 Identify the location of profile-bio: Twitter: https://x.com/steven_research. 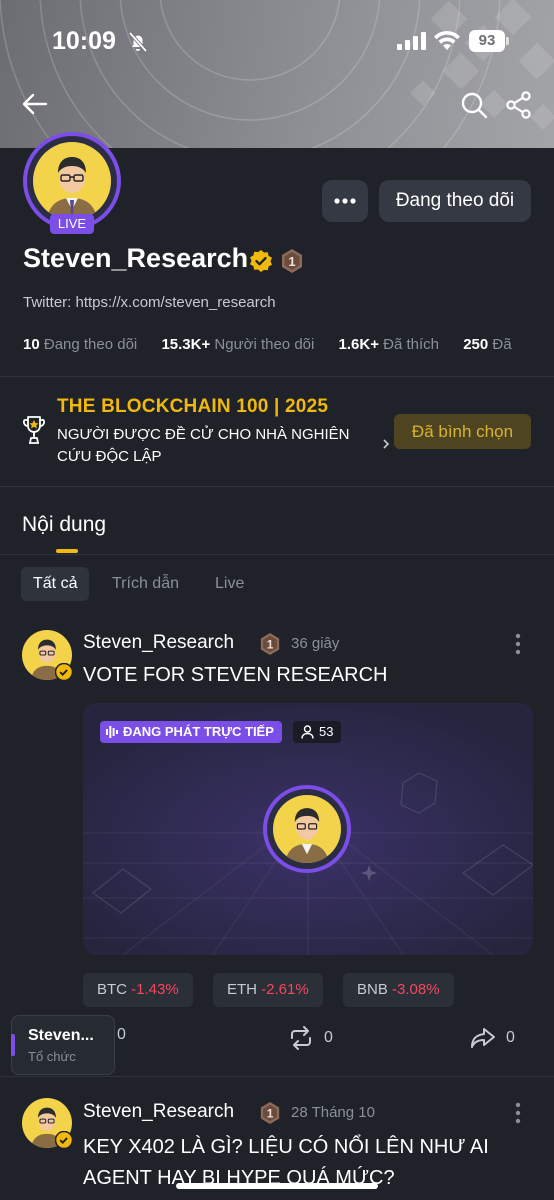
(149, 302).